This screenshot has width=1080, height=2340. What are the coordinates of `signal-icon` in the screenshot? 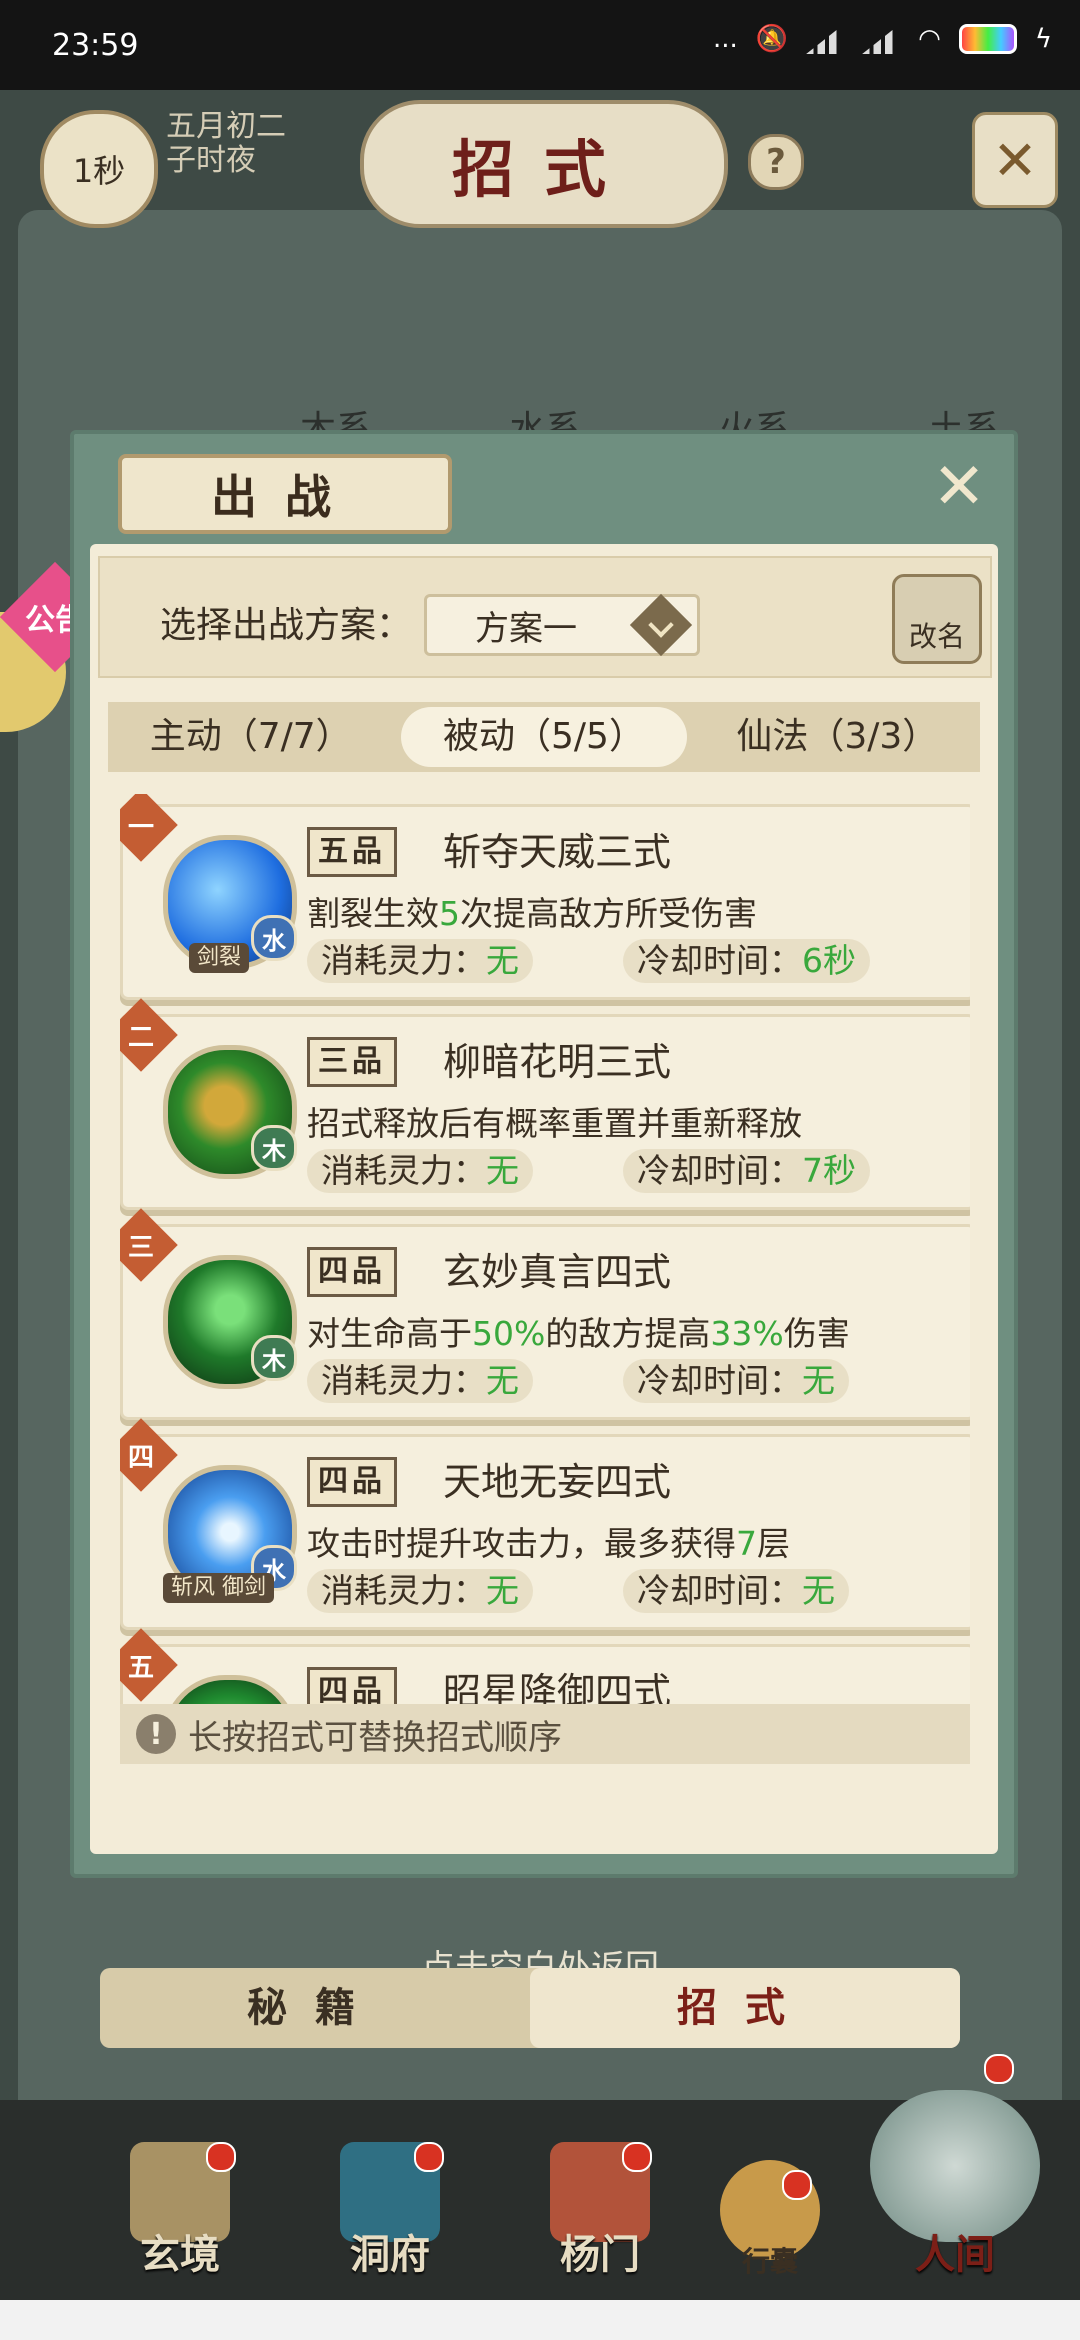 It's located at (825, 39).